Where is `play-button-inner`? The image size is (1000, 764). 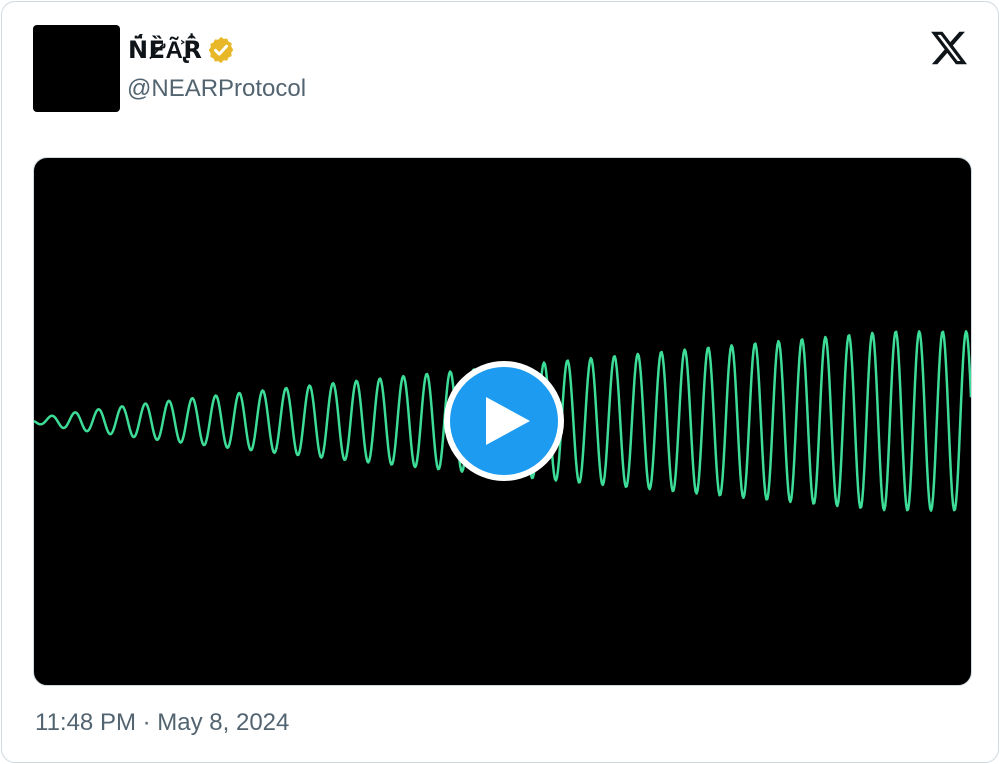
play-button-inner is located at coordinates (504, 421).